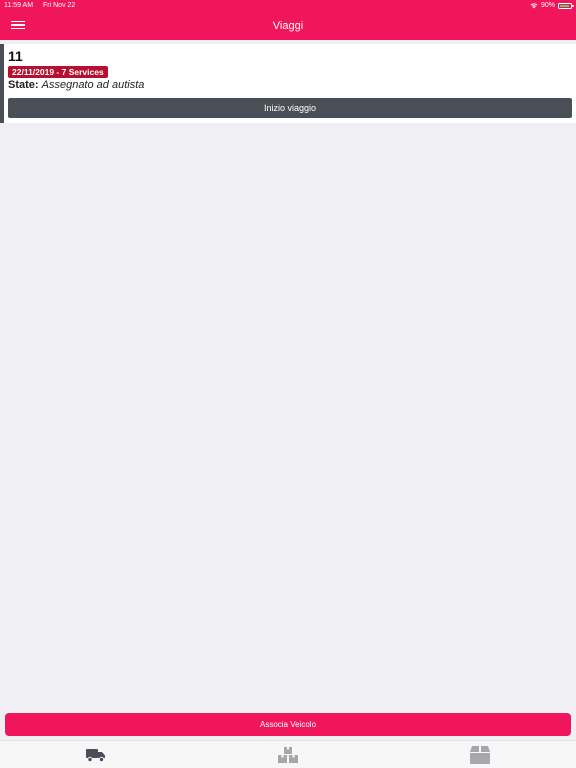 The width and height of the screenshot is (576, 768). I want to click on tab-bar, so click(288, 754).